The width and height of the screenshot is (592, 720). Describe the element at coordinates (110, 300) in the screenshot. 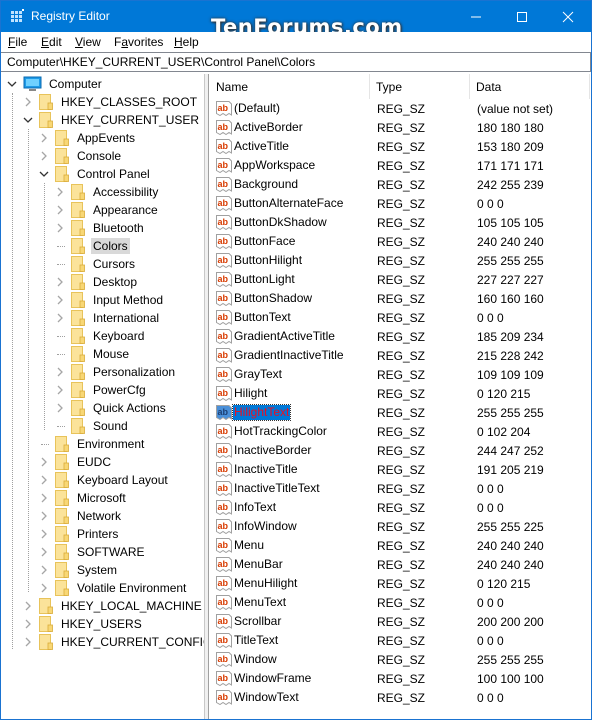

I see `tree-node: Input Method` at that location.